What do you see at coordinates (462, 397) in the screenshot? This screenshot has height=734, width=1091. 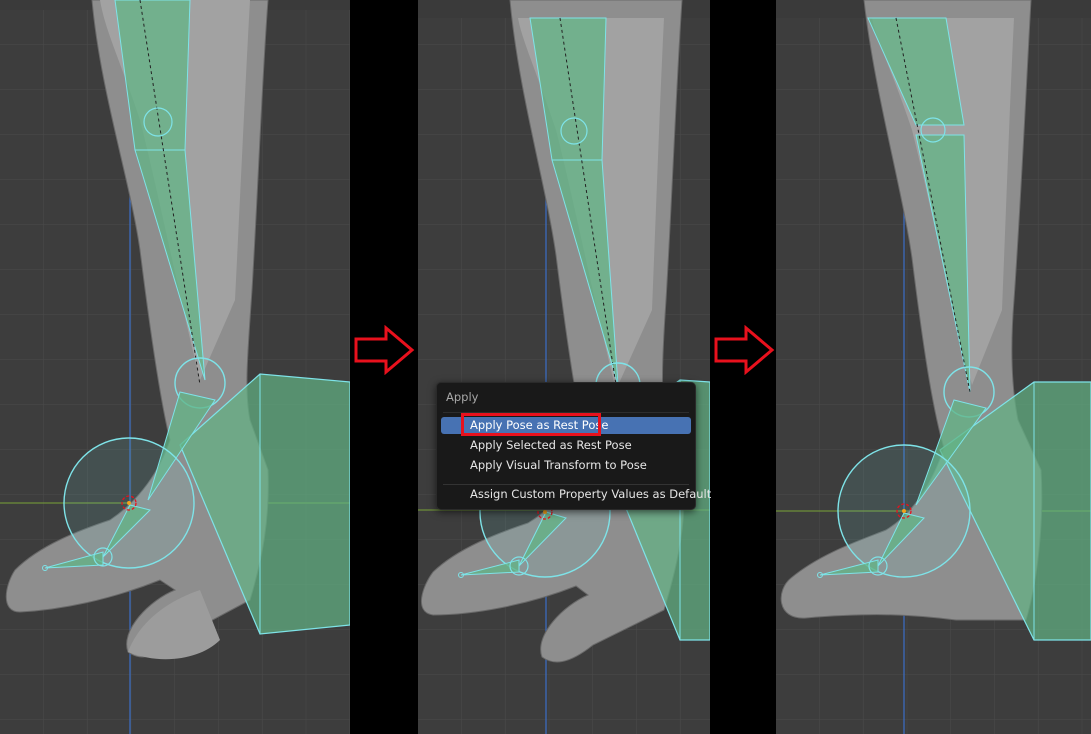 I see `menu-title: Apply` at bounding box center [462, 397].